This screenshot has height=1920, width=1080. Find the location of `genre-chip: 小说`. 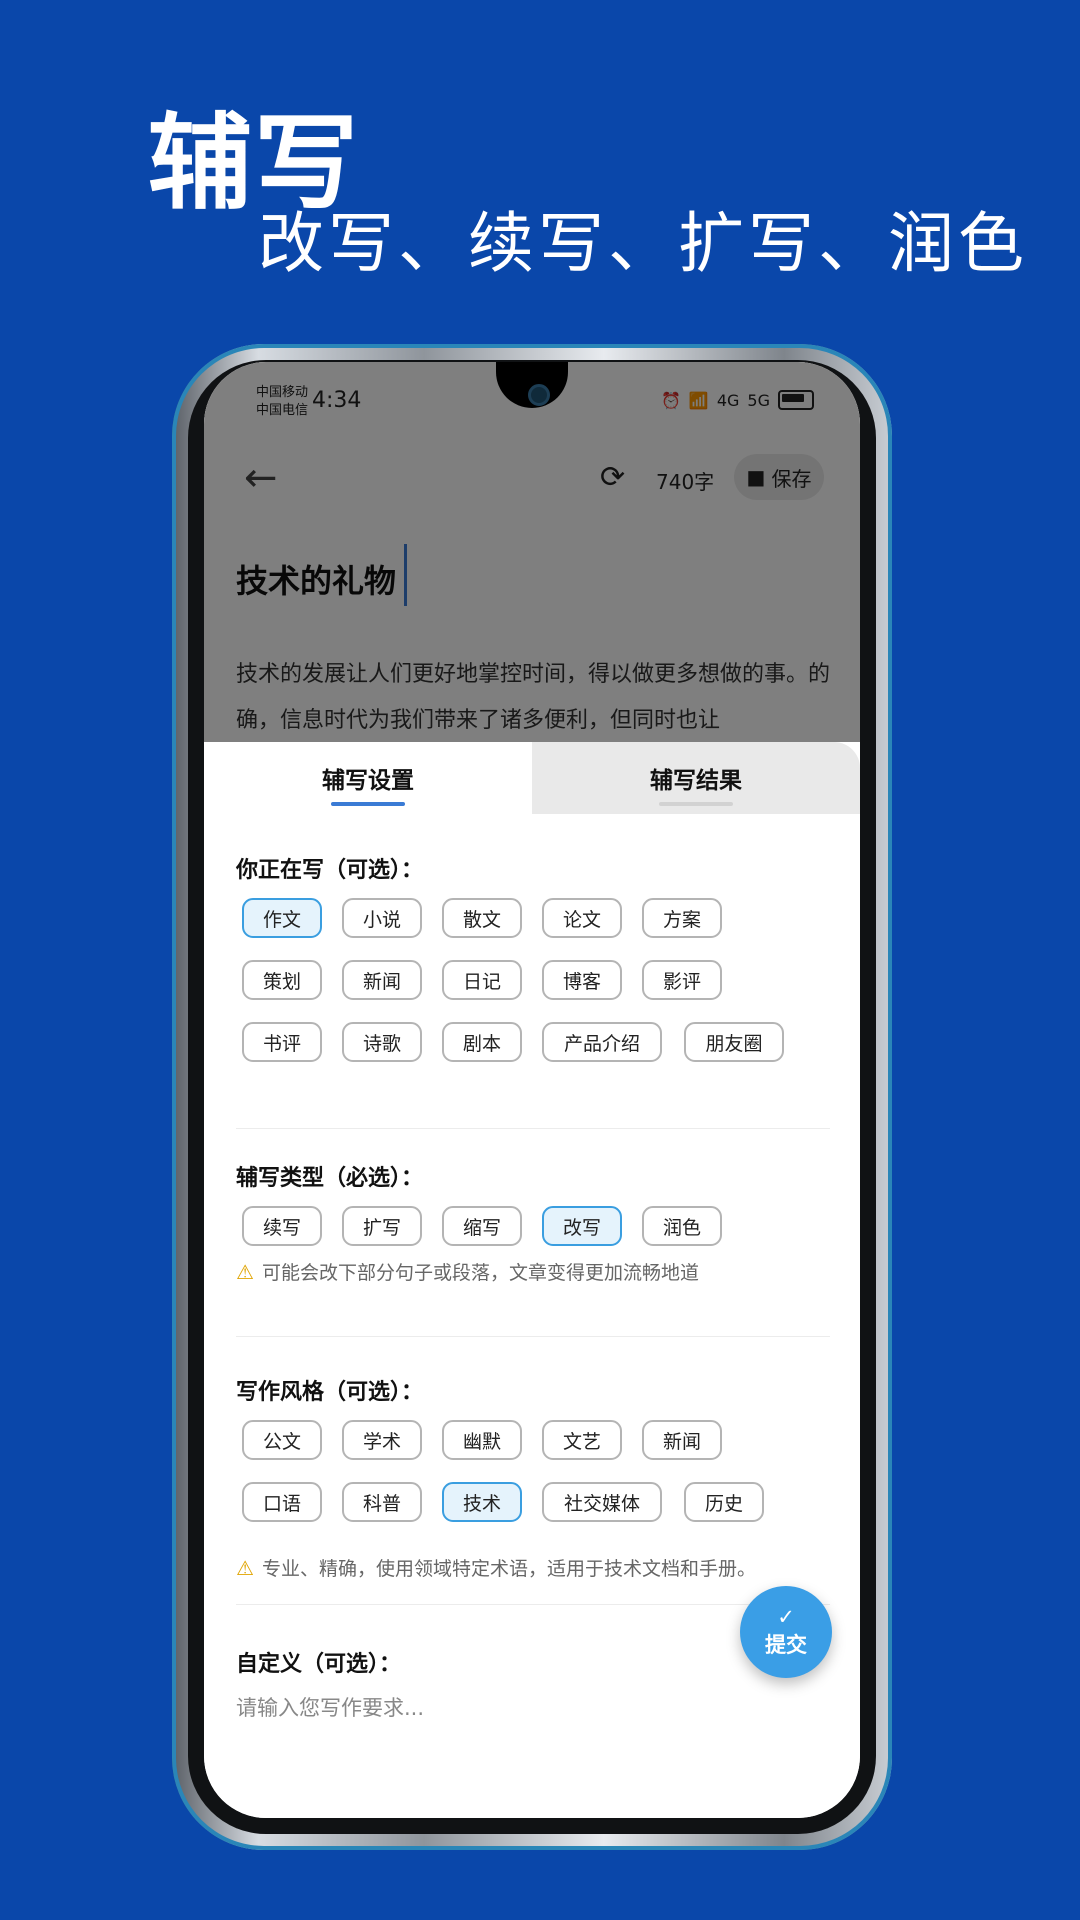

genre-chip: 小说 is located at coordinates (382, 918).